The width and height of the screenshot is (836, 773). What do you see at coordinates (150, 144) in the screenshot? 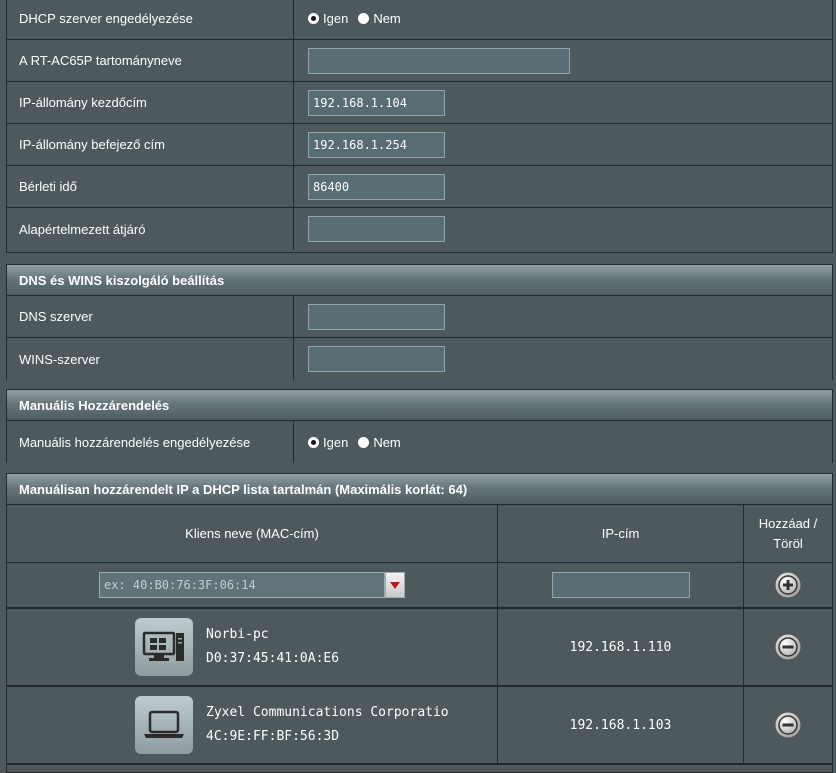
I see `pool-end-label: IP-állomány befejező cím` at bounding box center [150, 144].